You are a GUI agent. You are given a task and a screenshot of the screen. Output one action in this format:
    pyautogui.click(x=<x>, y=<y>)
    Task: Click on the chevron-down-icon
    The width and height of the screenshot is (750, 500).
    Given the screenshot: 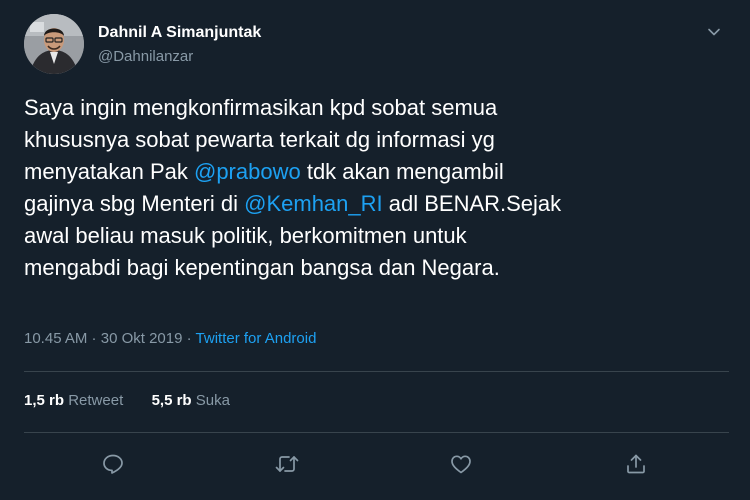 What is the action you would take?
    pyautogui.click(x=714, y=32)
    